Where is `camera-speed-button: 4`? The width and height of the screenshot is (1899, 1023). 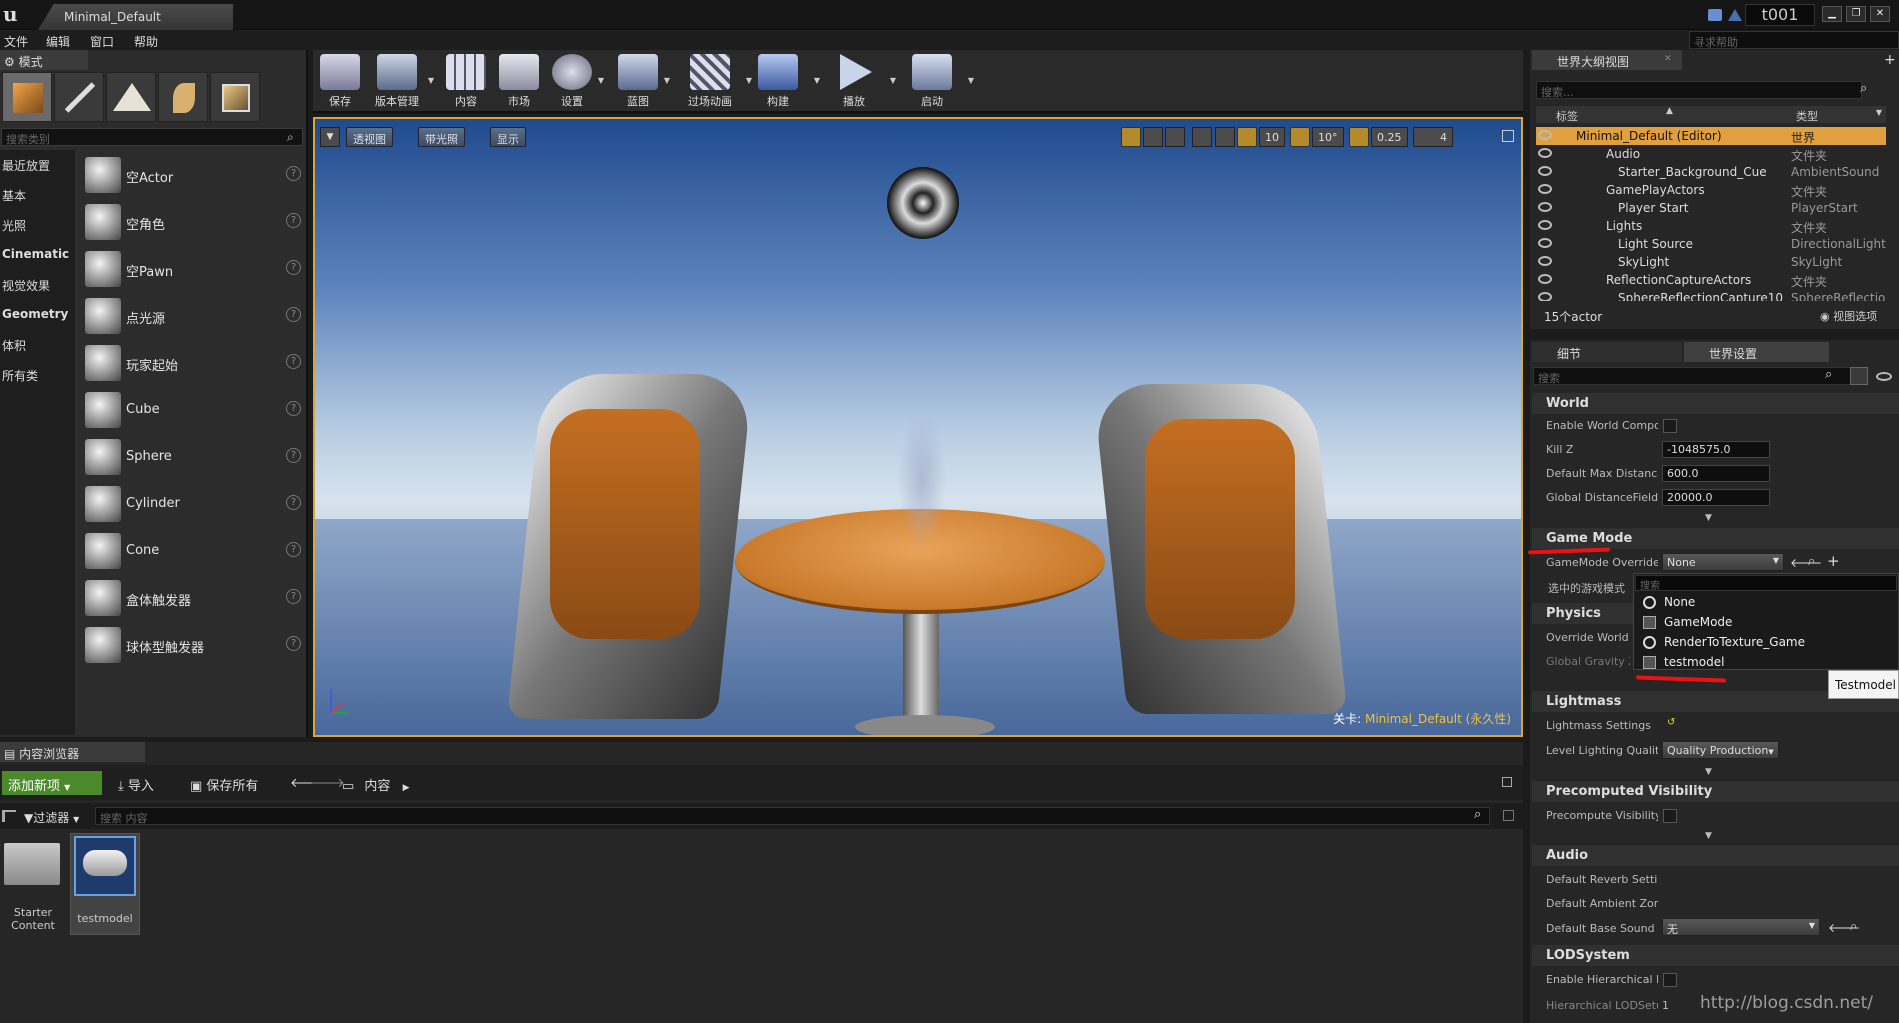
camera-speed-button: 4 is located at coordinates (1433, 137).